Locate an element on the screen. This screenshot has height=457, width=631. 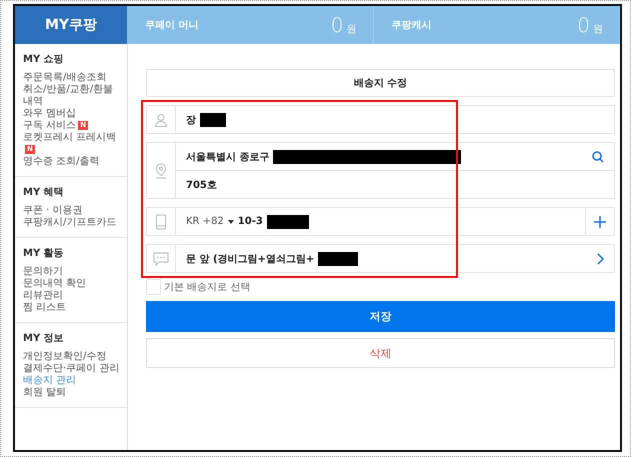
sidebar-link: 개인정보확인/수정 is located at coordinates (64, 357).